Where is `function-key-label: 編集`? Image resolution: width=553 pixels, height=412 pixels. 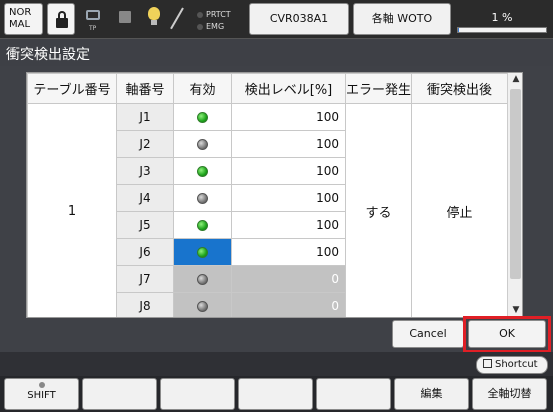 function-key-label: 編集 is located at coordinates (431, 393).